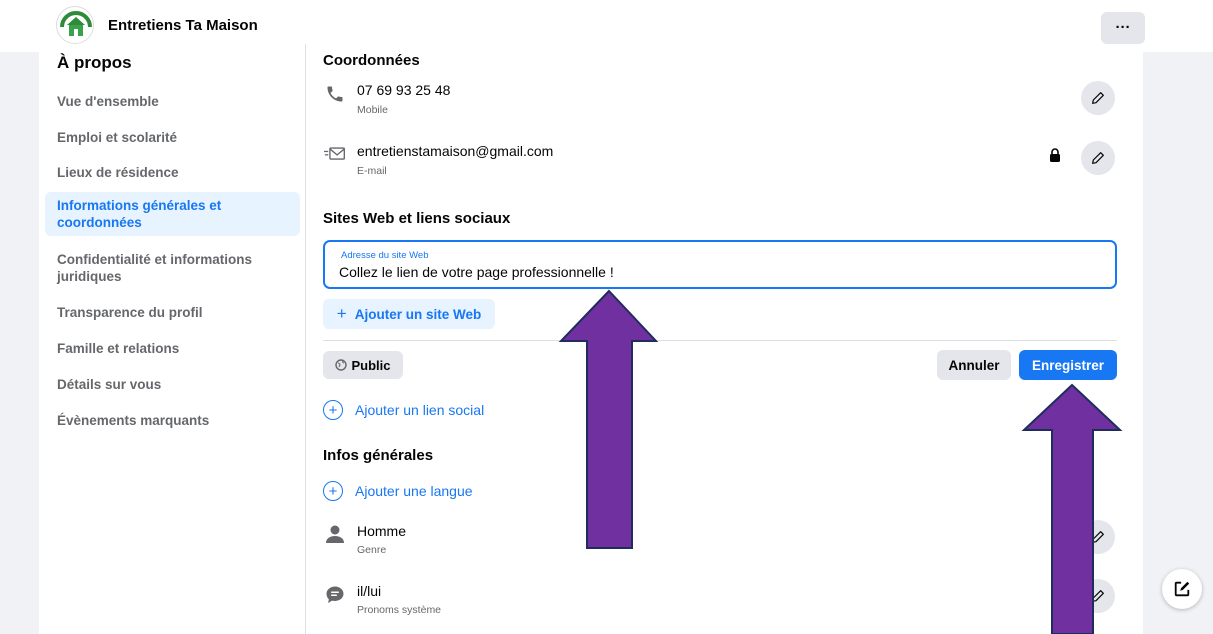 Image resolution: width=1213 pixels, height=634 pixels. I want to click on save-button: Enregistrer, so click(1068, 365).